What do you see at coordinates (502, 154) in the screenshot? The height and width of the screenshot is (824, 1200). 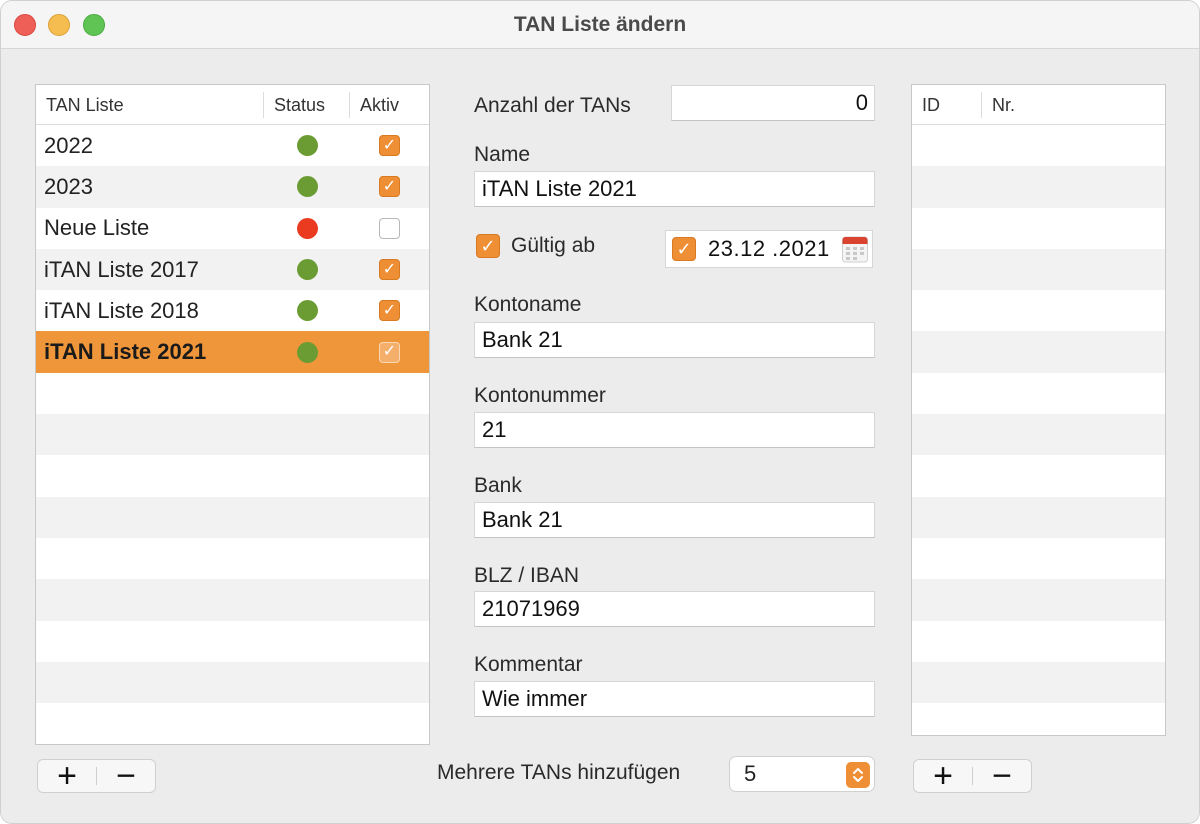 I see `name-label: Name` at bounding box center [502, 154].